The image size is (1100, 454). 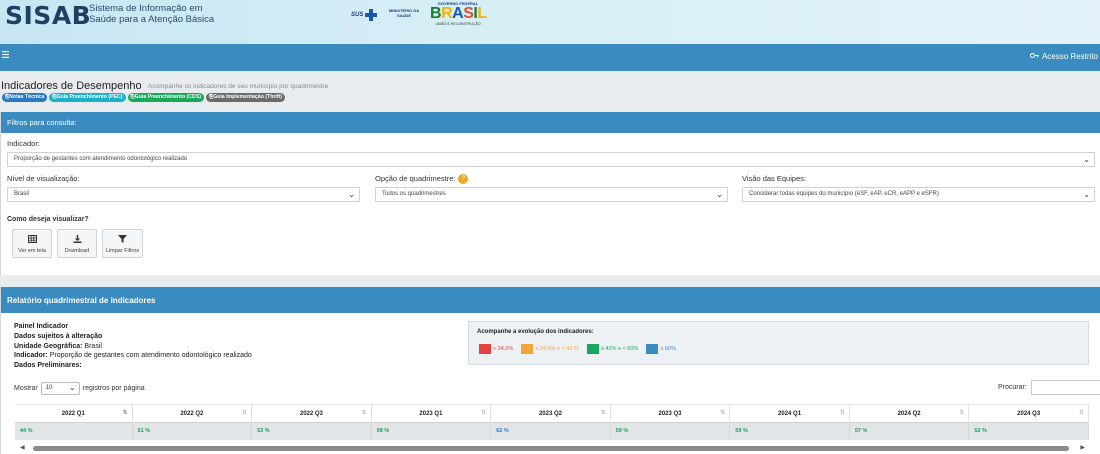 I want to click on table-cell: 51 %, so click(x=192, y=431).